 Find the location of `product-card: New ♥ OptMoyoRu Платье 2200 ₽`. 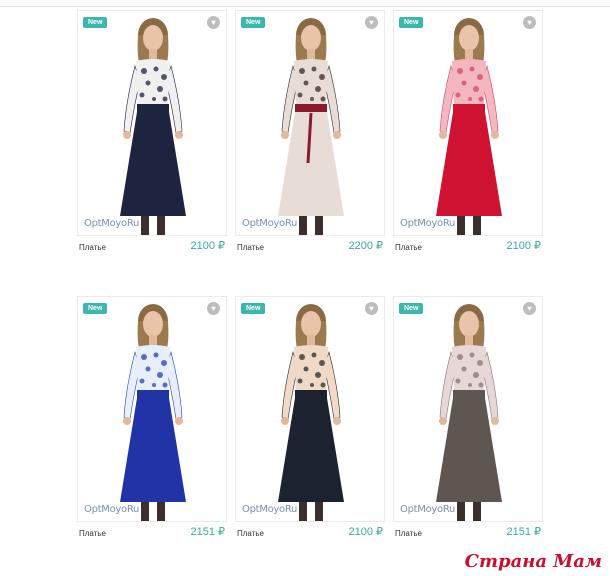

product-card: New ♥ OptMoyoRu Платье 2200 ₽ is located at coordinates (310, 139).